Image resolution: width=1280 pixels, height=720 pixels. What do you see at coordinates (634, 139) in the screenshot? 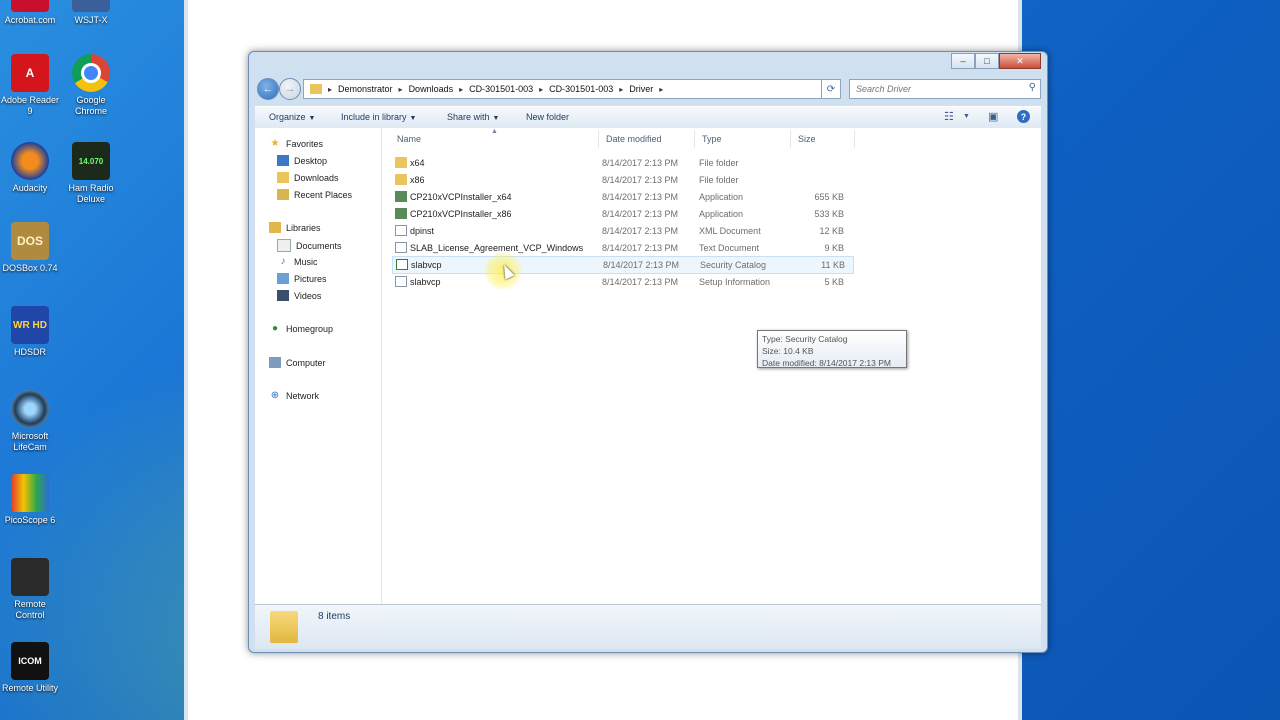
I see `column-header-date-modified: Date modified` at bounding box center [634, 139].